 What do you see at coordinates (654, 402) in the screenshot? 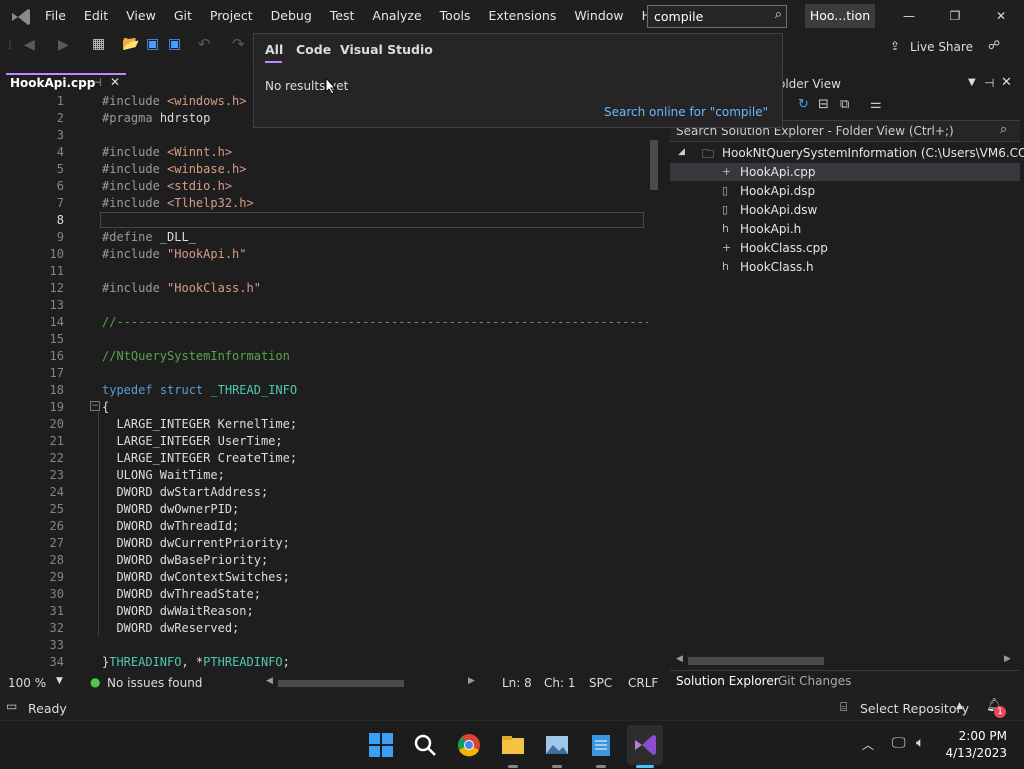
I see `vertical-scrollbar` at bounding box center [654, 402].